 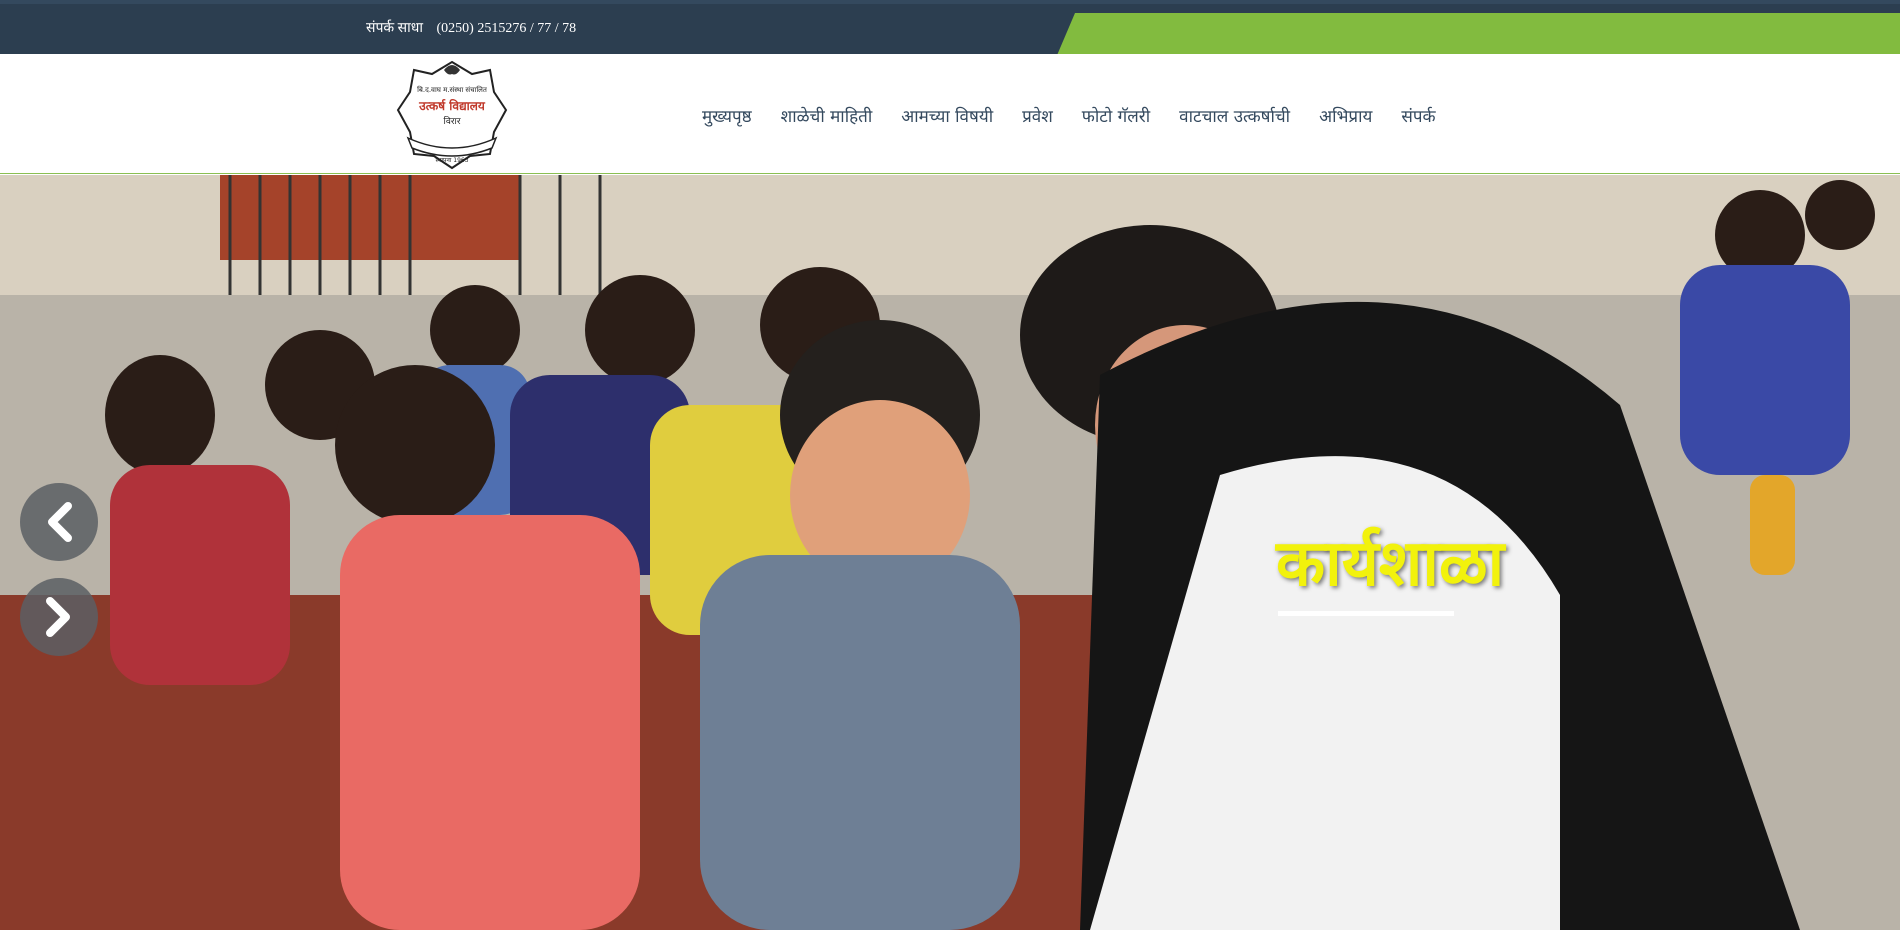 I want to click on green-accent-band, so click(x=1477, y=36).